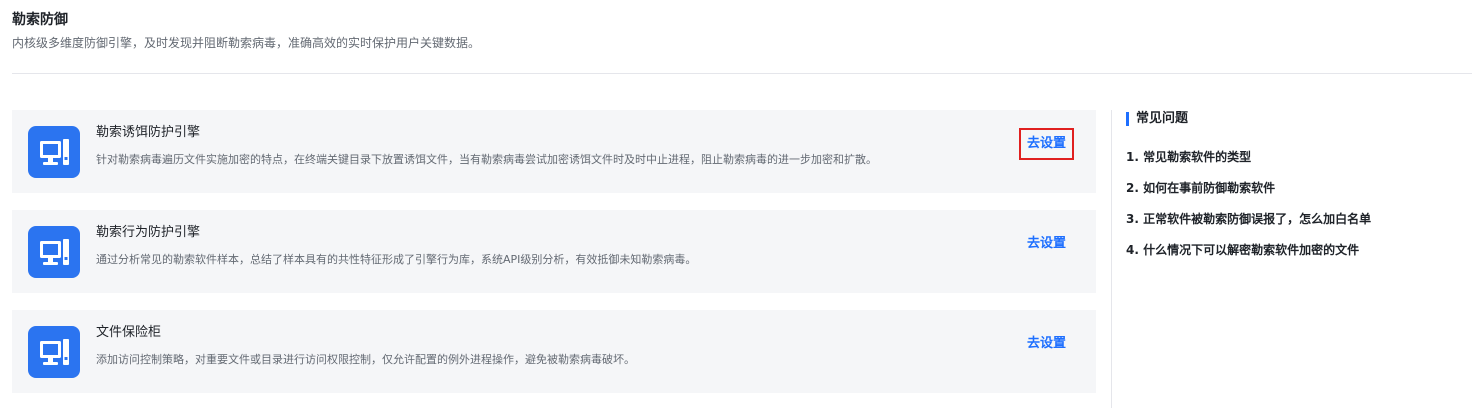 This screenshot has height=408, width=1472. Describe the element at coordinates (742, 73) in the screenshot. I see `header-divider` at that location.